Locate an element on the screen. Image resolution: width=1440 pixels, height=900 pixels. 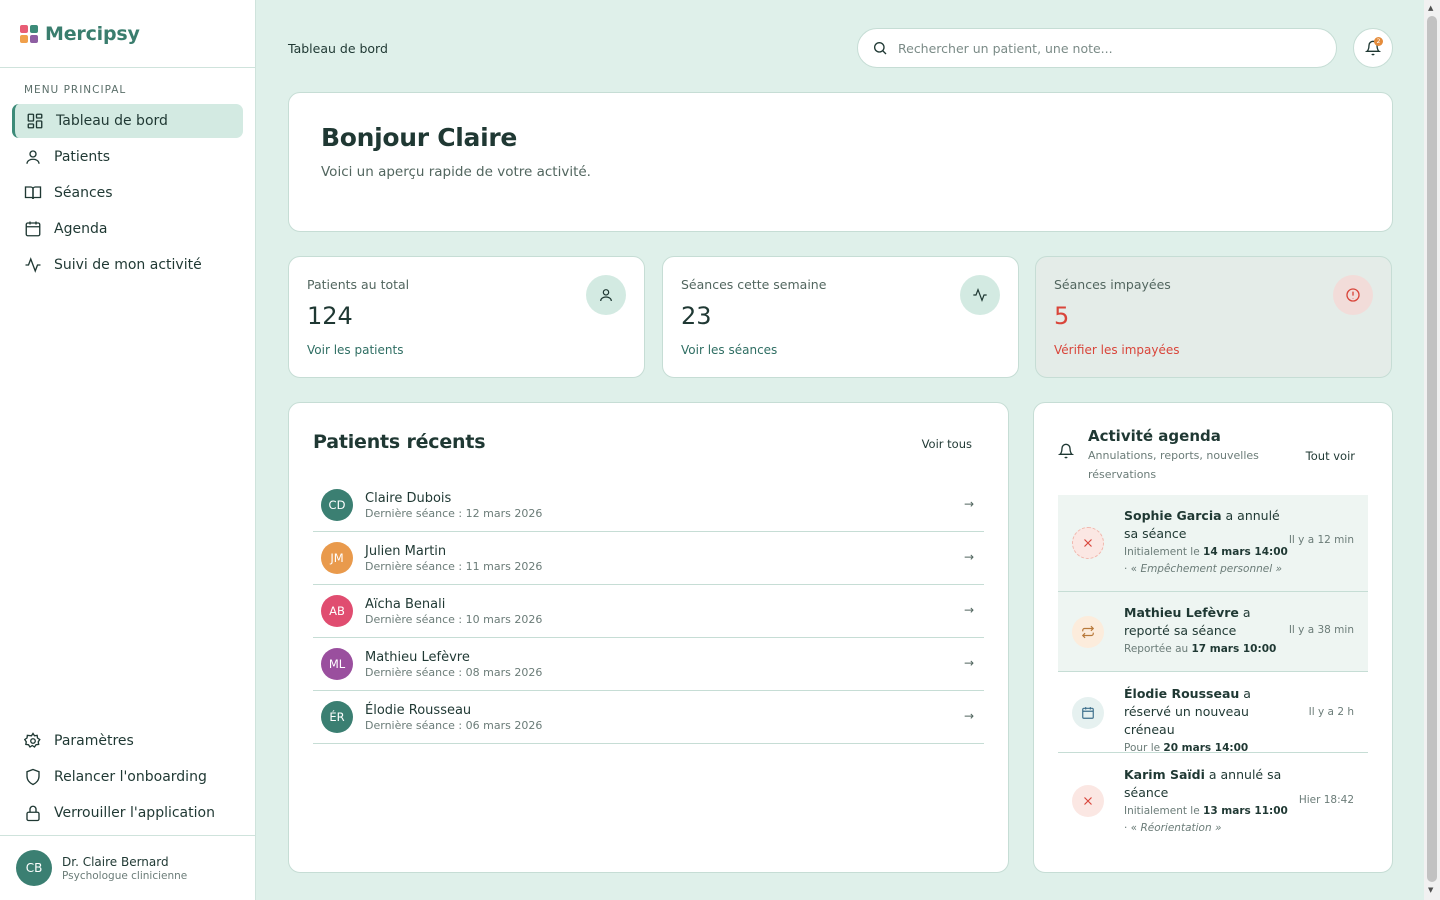
patient-name: Mathieu Lefèvre is located at coordinates (417, 657).